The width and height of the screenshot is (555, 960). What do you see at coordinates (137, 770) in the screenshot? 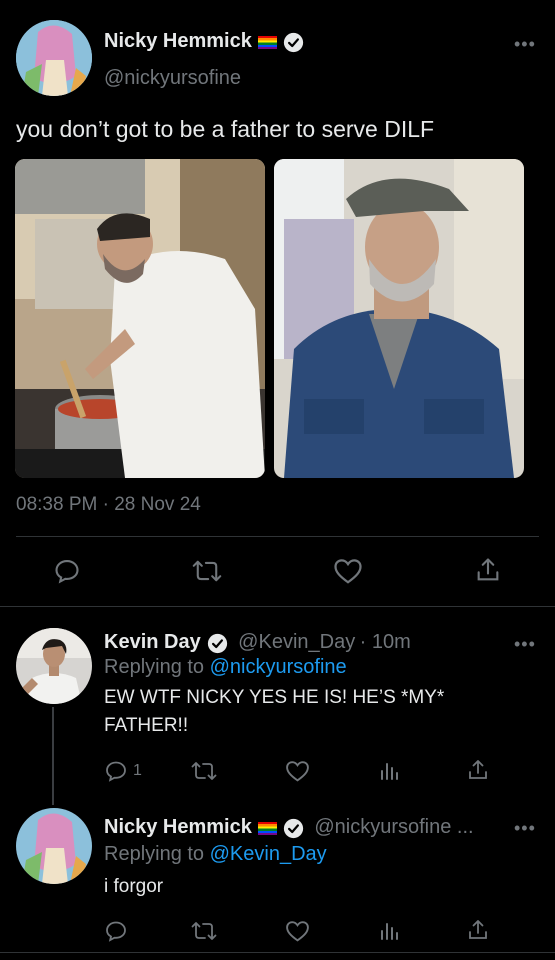
I see `reply-count: 1` at bounding box center [137, 770].